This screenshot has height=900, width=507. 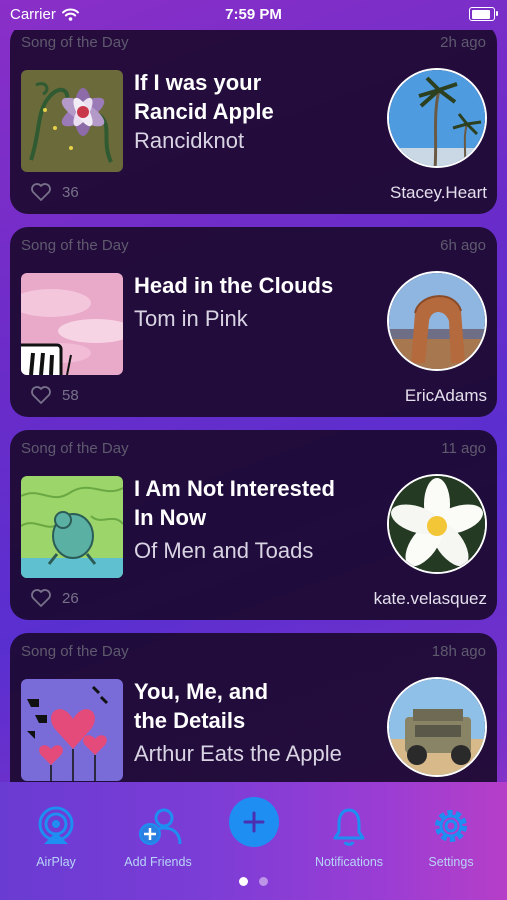 I want to click on plus-icon, so click(x=254, y=822).